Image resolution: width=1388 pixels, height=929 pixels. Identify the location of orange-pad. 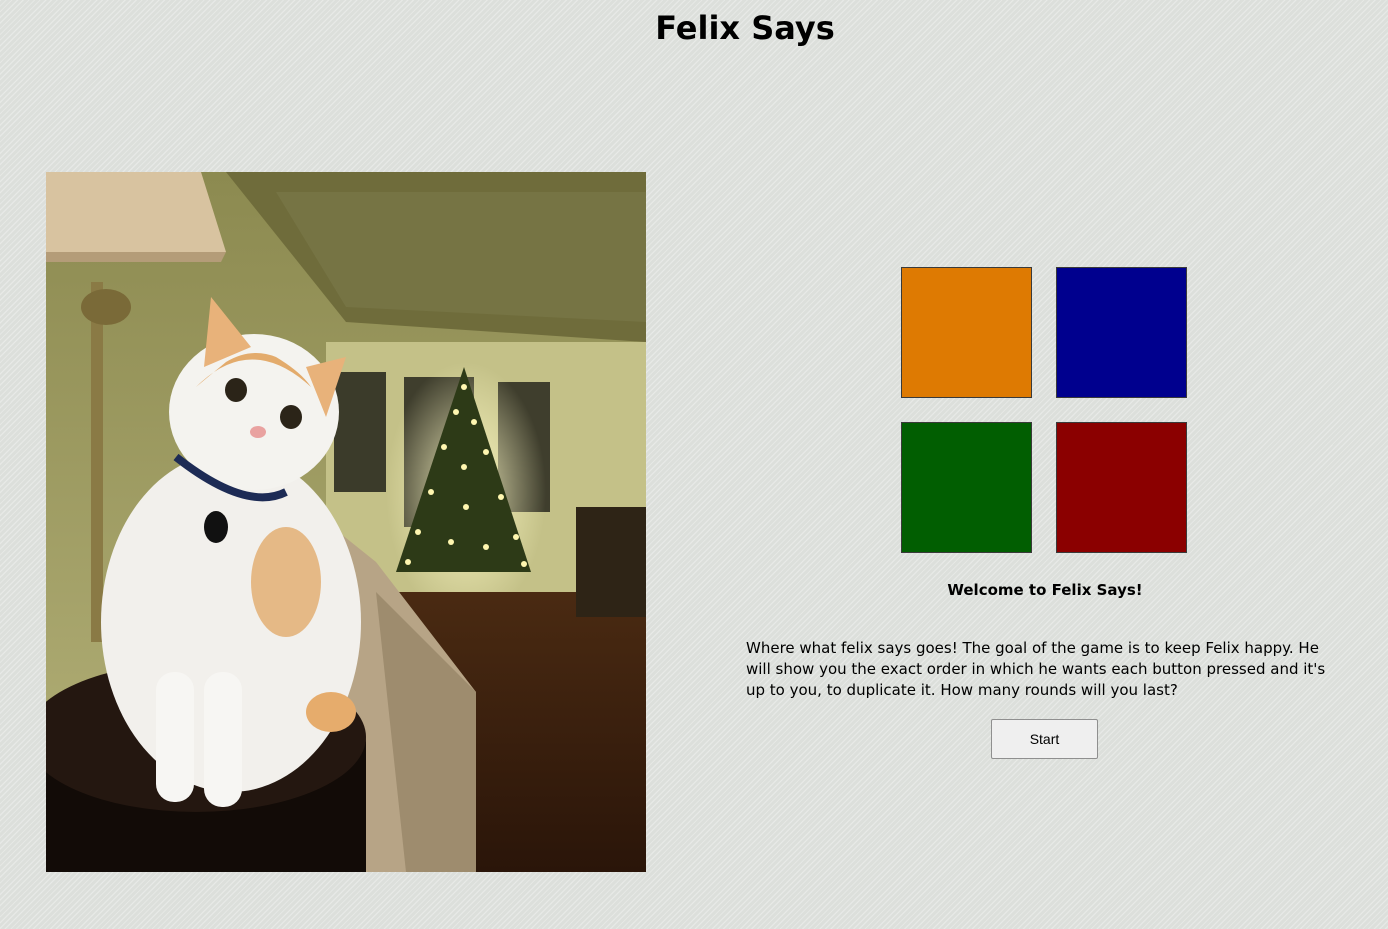
(966, 332).